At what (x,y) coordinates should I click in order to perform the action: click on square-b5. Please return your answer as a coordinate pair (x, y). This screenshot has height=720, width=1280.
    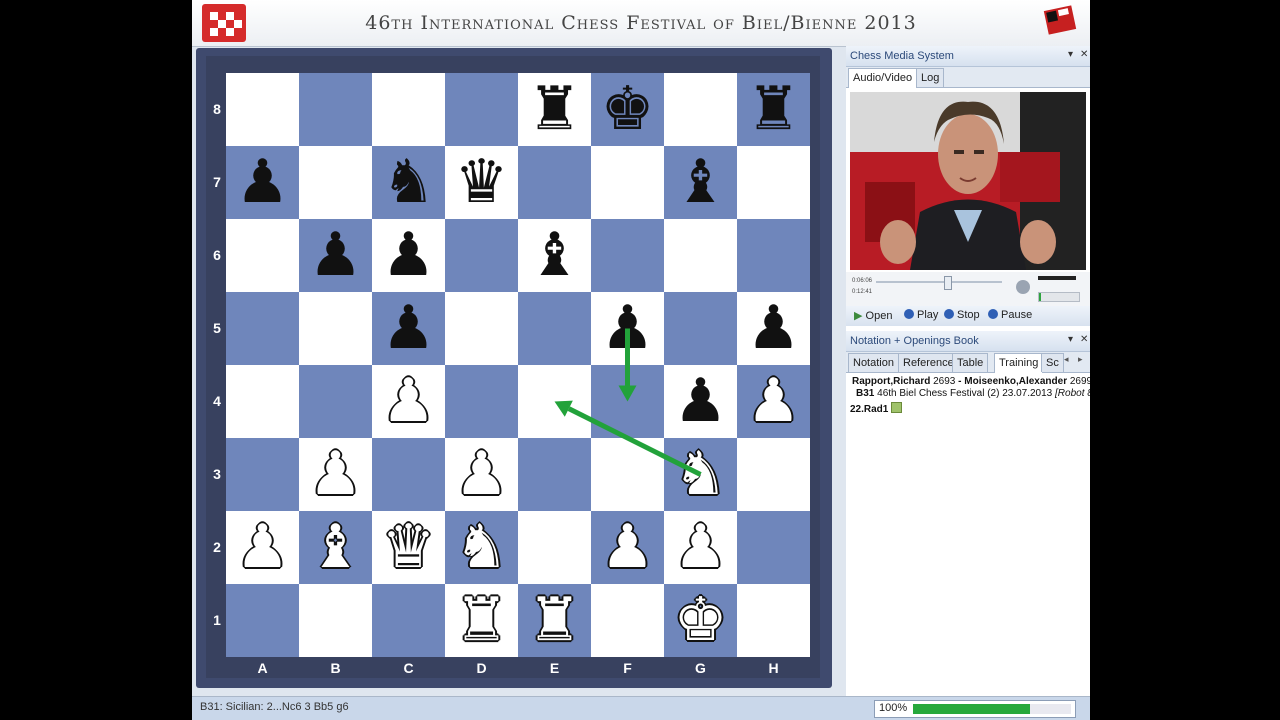
    Looking at the image, I should click on (335, 328).